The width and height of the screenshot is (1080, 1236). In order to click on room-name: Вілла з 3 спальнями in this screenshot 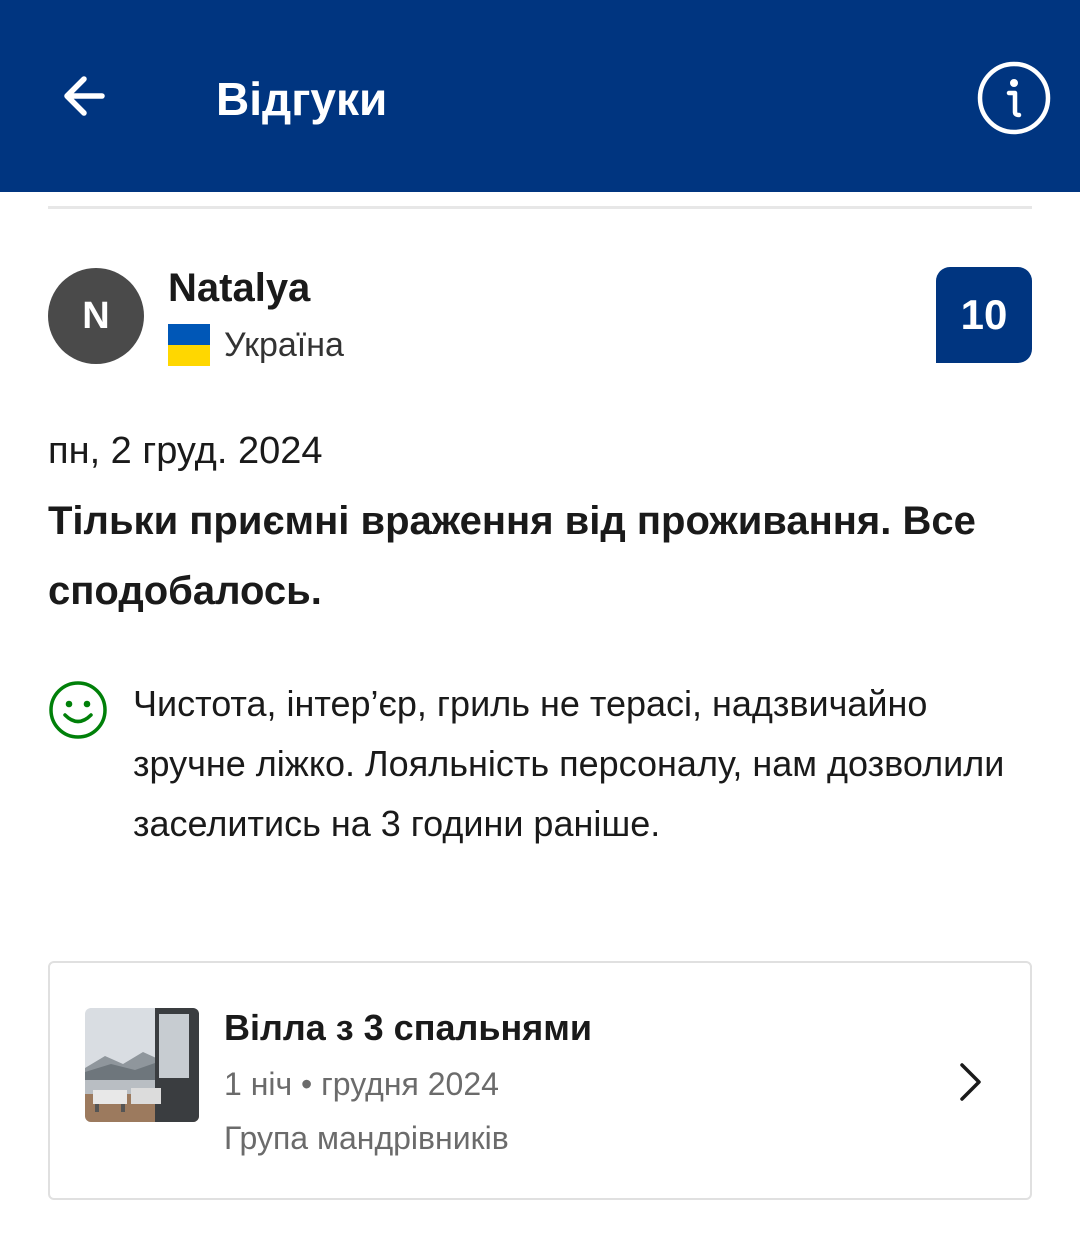, I will do `click(408, 1027)`.